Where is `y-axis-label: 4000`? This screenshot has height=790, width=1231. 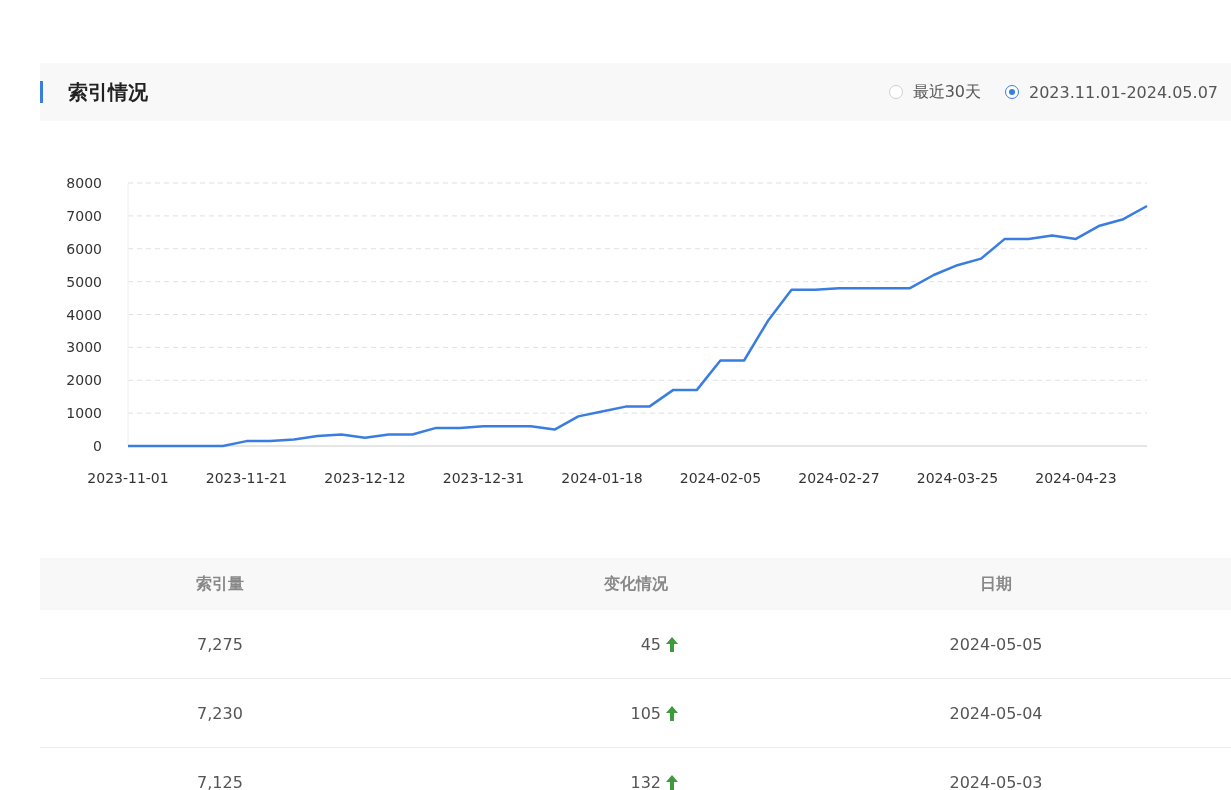
y-axis-label: 4000 is located at coordinates (84, 314).